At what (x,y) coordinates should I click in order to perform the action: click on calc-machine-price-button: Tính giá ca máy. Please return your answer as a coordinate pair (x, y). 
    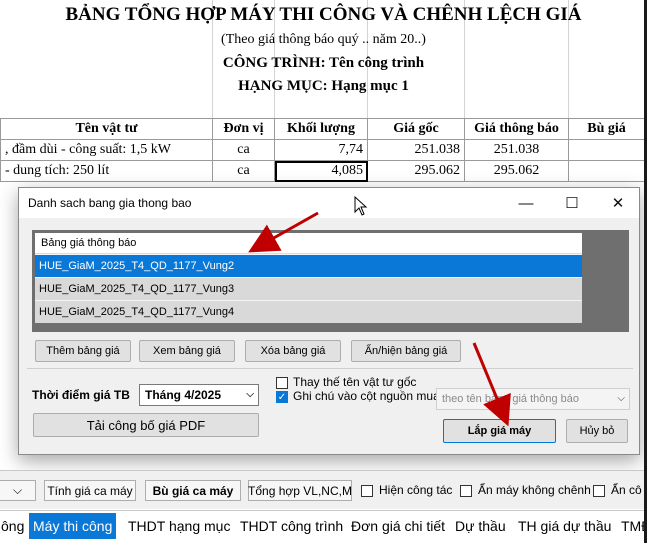
    Looking at the image, I should click on (90, 490).